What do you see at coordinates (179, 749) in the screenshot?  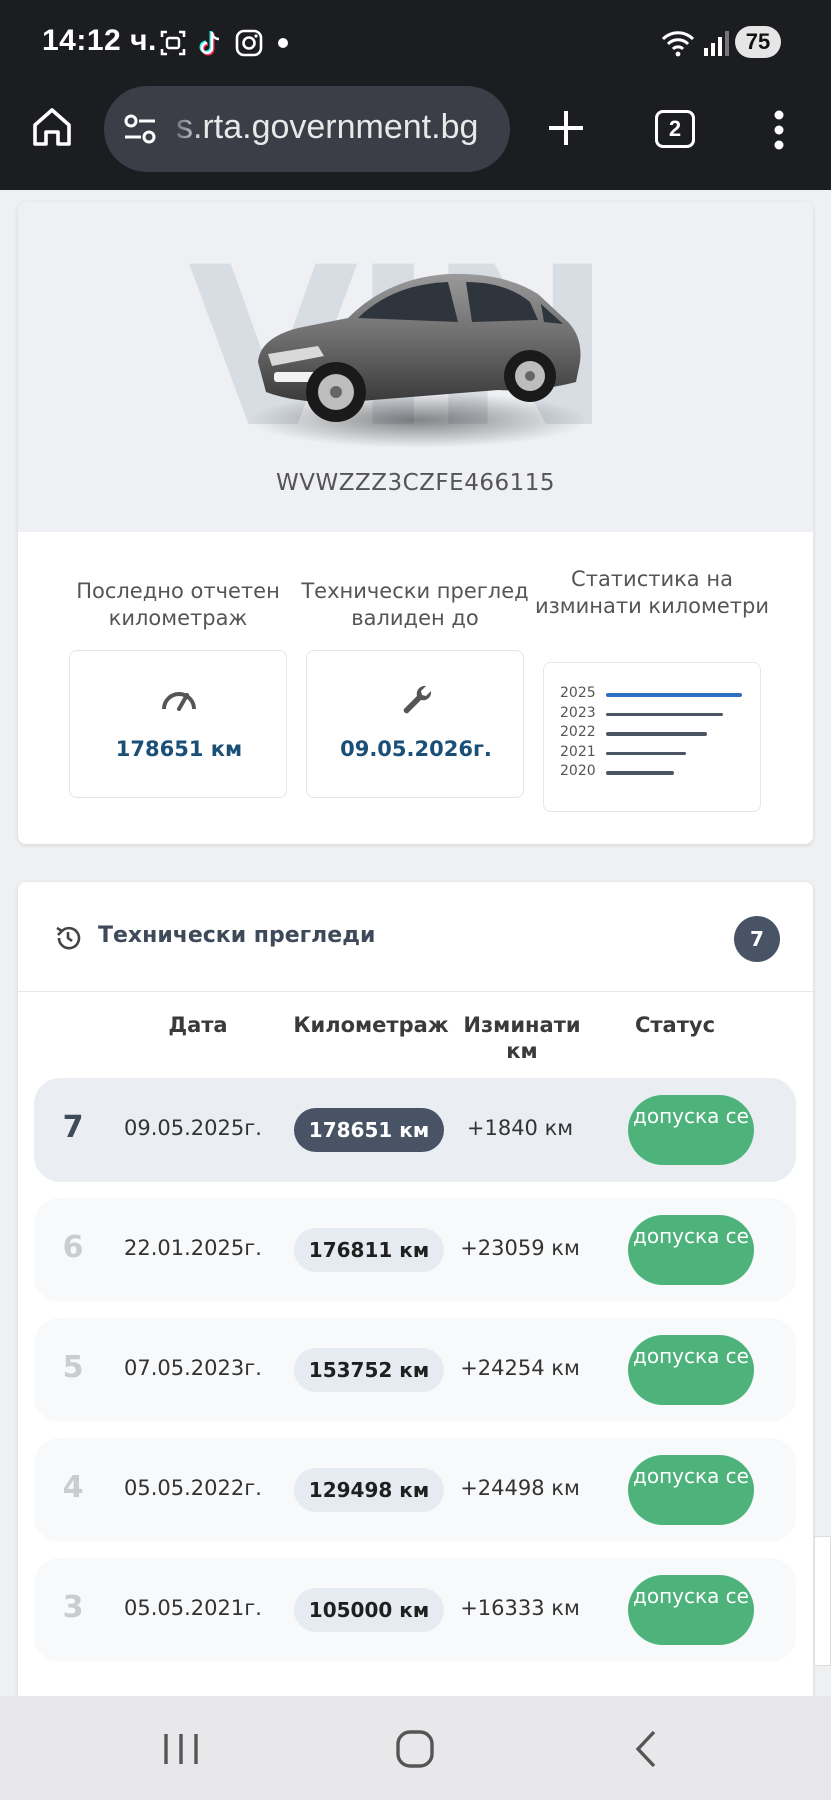 I see `mileage-value: 178651 км` at bounding box center [179, 749].